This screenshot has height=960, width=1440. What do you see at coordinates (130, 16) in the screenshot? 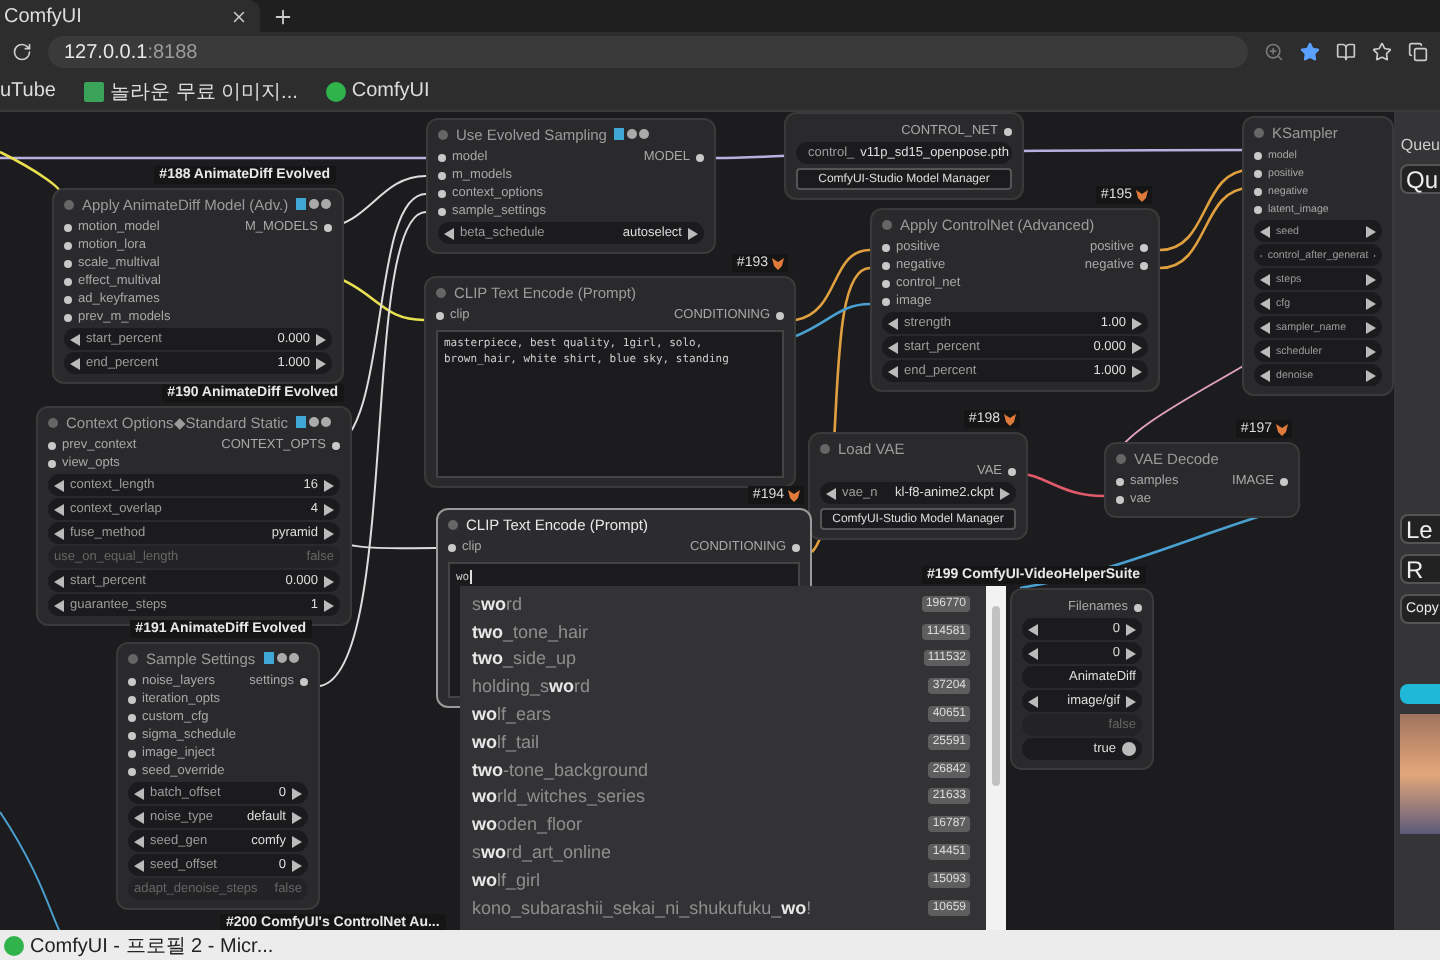
I see `browser-tab: ComfyUI` at bounding box center [130, 16].